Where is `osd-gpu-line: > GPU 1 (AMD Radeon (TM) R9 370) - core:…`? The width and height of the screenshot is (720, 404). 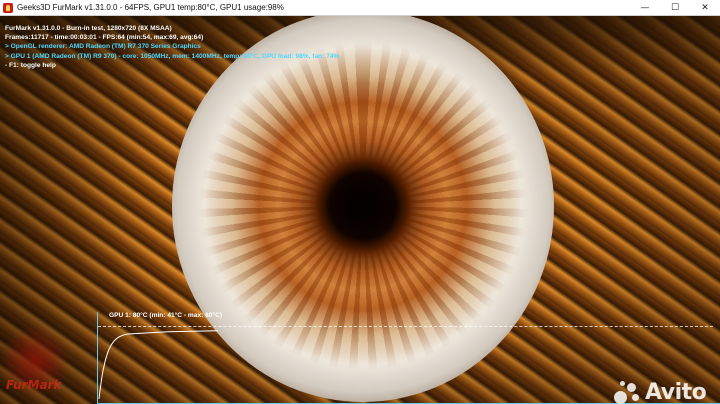
osd-gpu-line: > GPU 1 (AMD Radeon (TM) R9 370) - core:… is located at coordinates (172, 56).